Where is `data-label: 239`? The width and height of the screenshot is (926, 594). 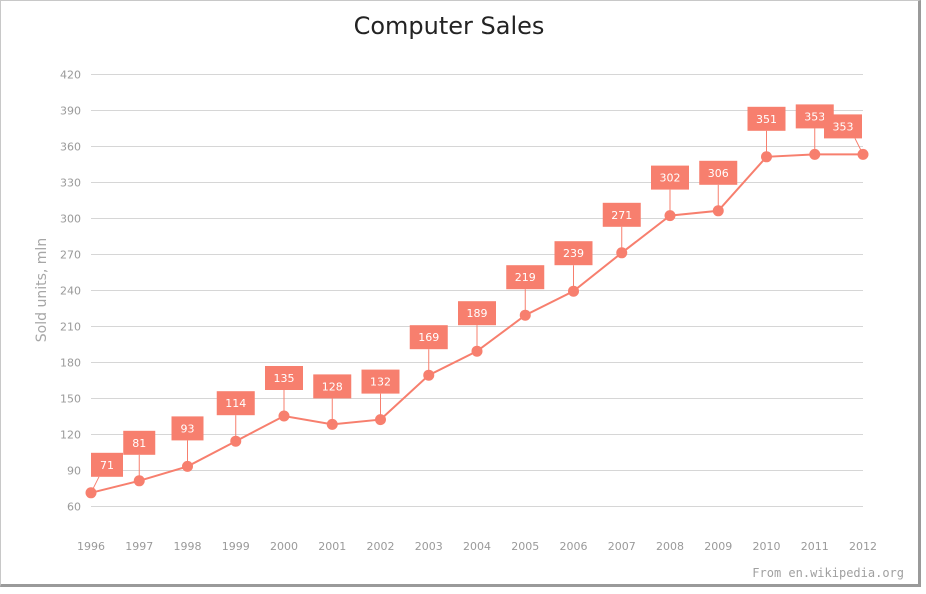
data-label: 239 is located at coordinates (573, 253).